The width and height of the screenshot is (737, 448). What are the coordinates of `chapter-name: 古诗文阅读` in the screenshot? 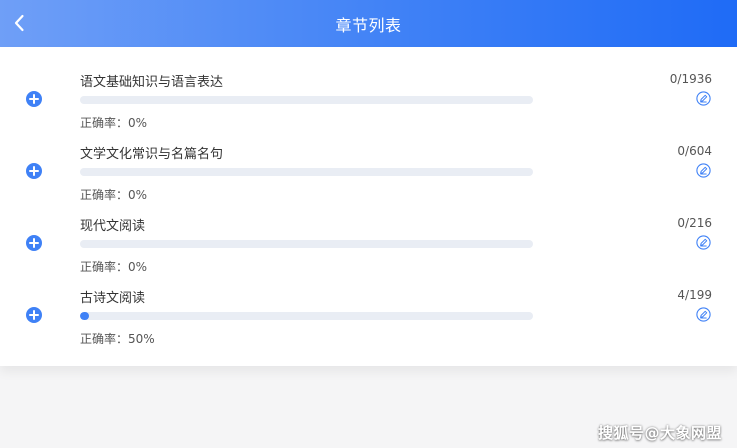 It's located at (113, 298).